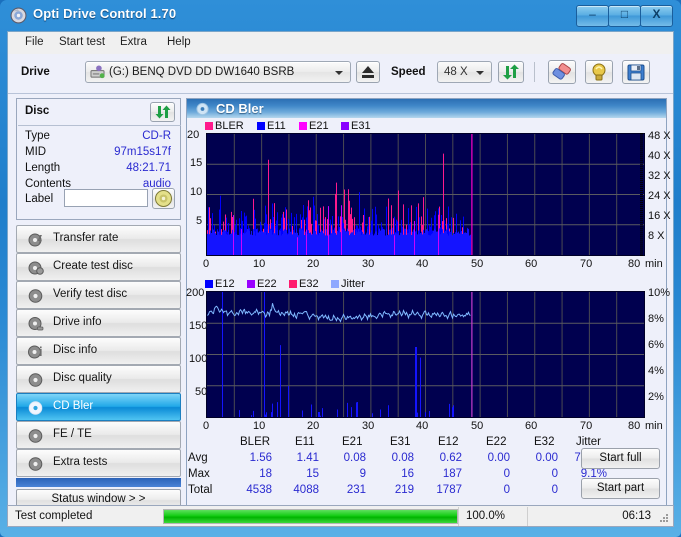  Describe the element at coordinates (664, 518) in the screenshot. I see `resize-grip-icon` at that location.